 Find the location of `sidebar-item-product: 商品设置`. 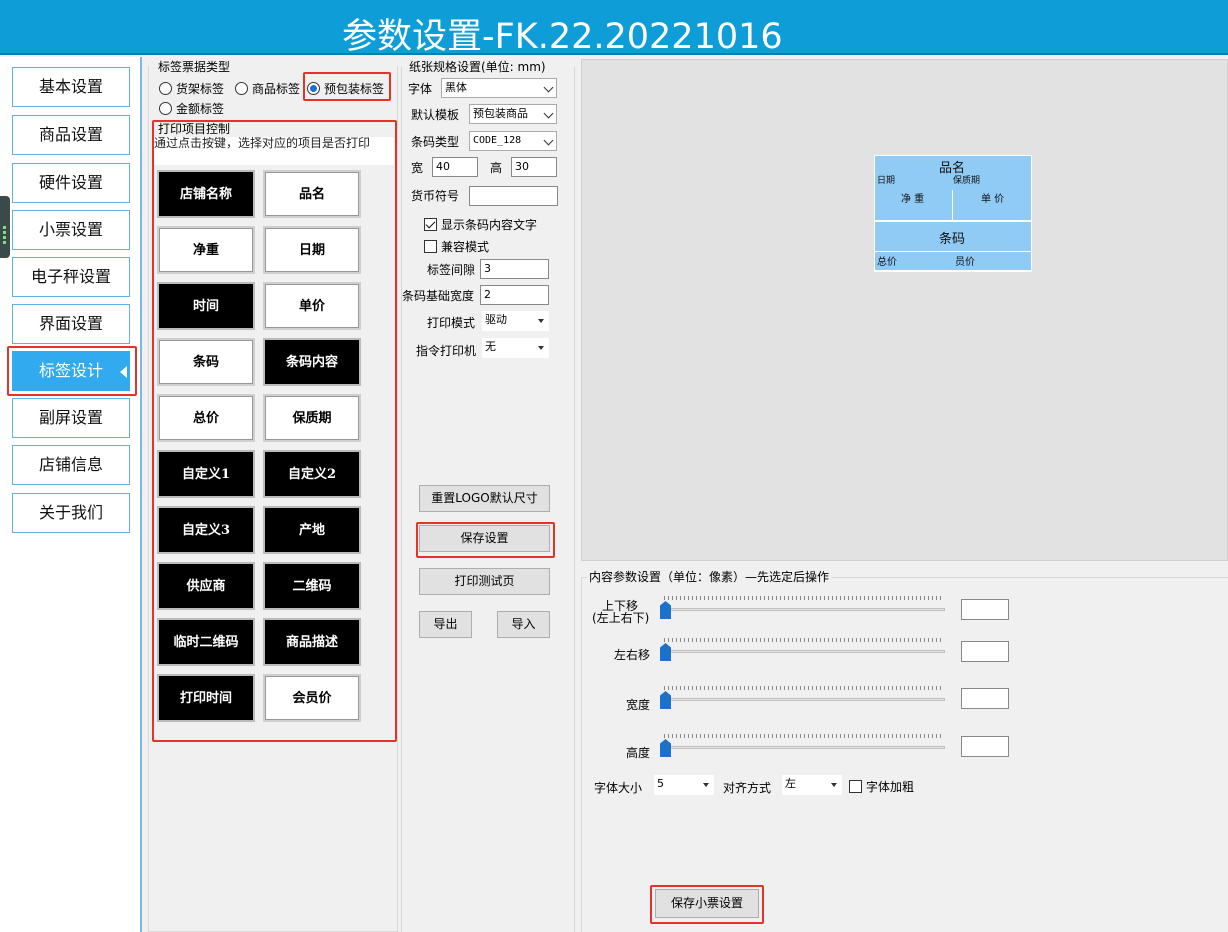

sidebar-item-product: 商品设置 is located at coordinates (71, 135).